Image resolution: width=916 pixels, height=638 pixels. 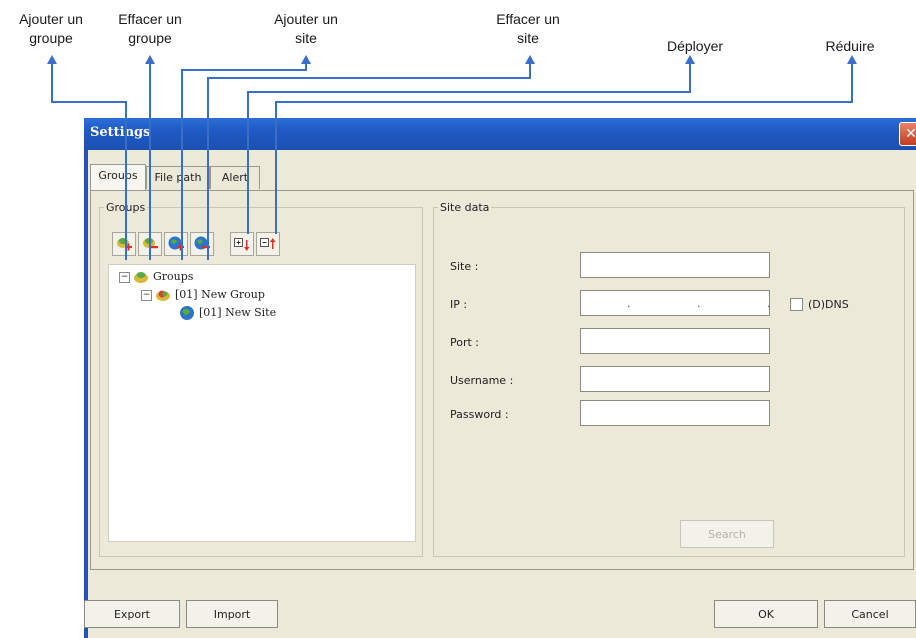 What do you see at coordinates (469, 148) in the screenshot?
I see `leader-expand` at bounding box center [469, 148].